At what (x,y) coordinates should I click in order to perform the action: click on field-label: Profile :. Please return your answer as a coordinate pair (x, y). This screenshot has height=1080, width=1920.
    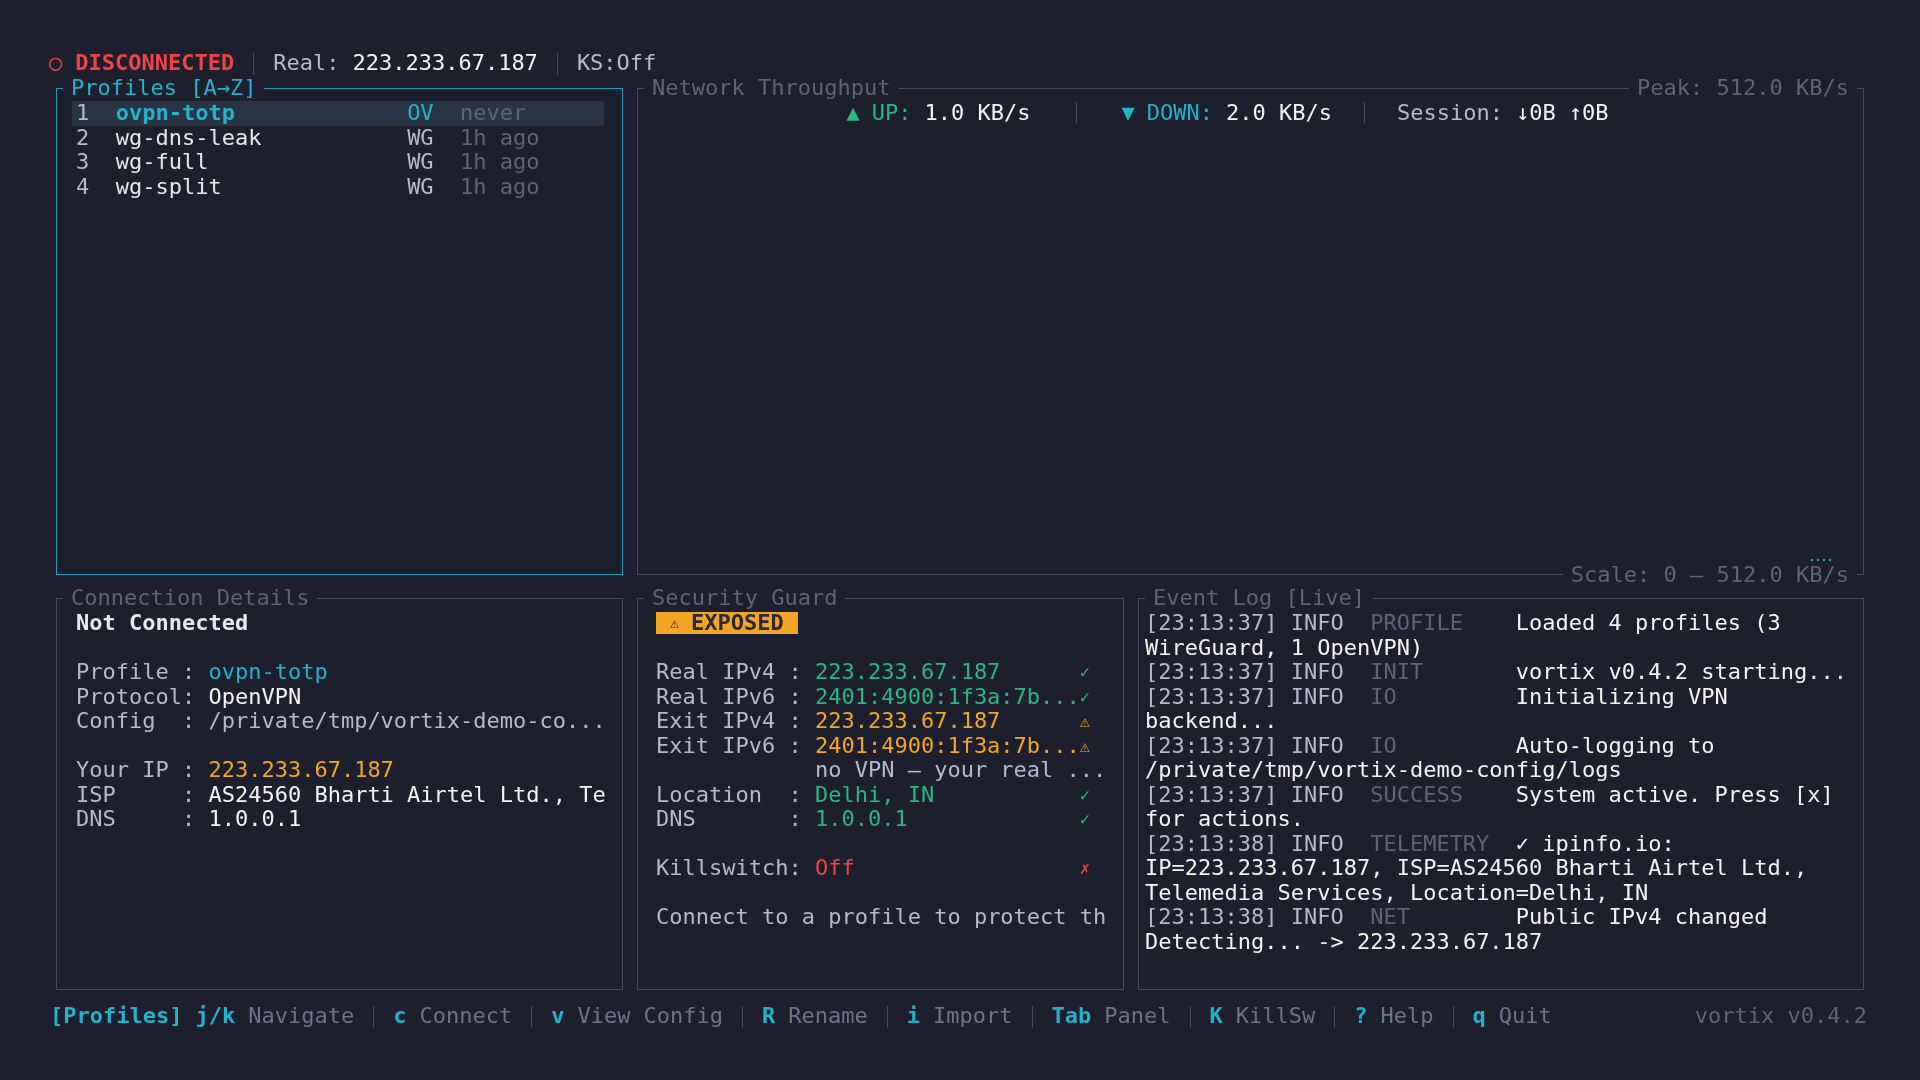
    Looking at the image, I should click on (136, 672).